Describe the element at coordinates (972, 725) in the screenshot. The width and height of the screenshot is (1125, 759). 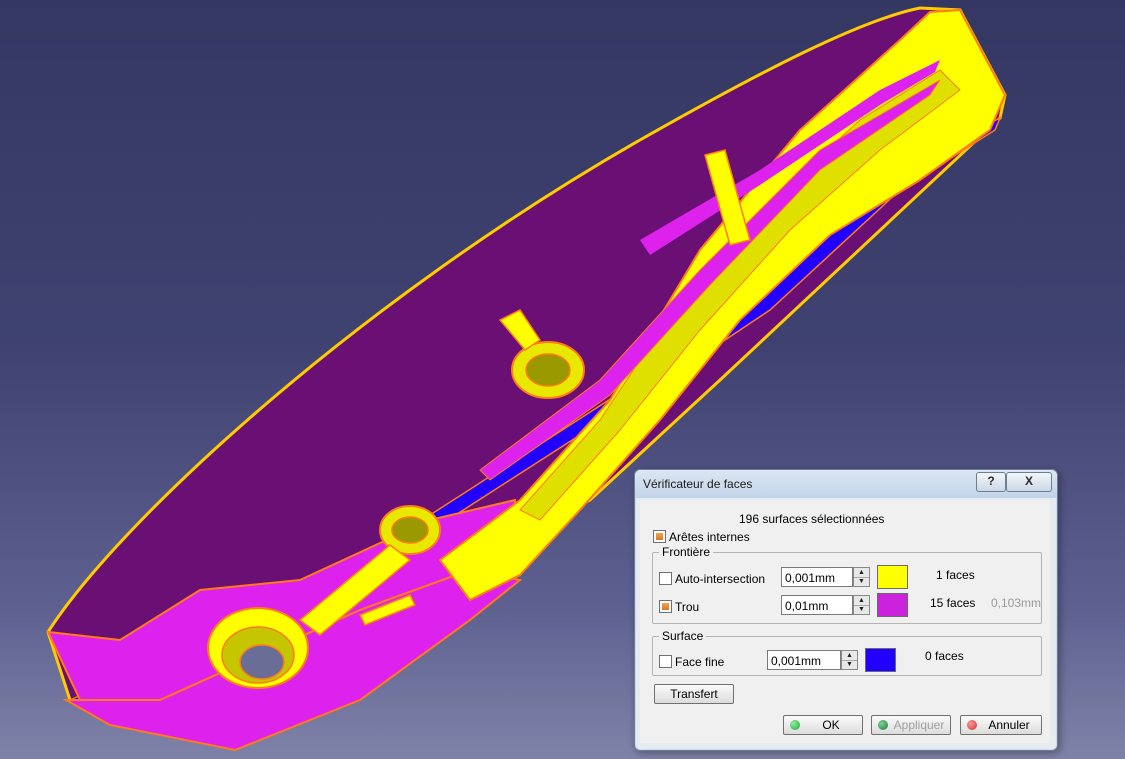
I see `cancel-icon` at that location.